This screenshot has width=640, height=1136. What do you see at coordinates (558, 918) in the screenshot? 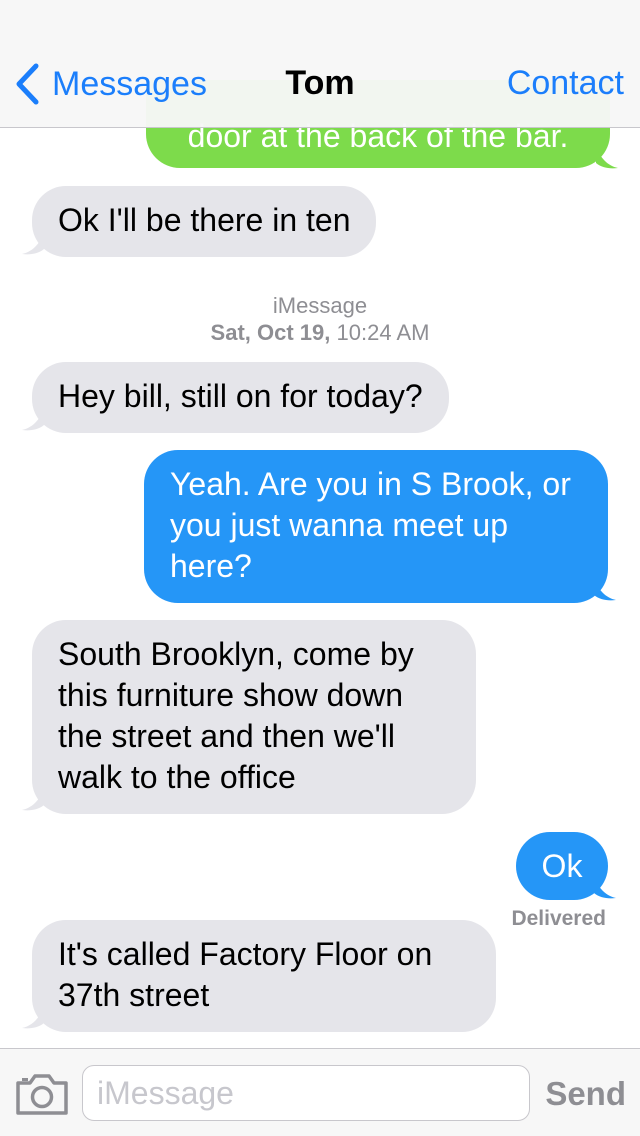
I see `delivery-status: Delivered` at bounding box center [558, 918].